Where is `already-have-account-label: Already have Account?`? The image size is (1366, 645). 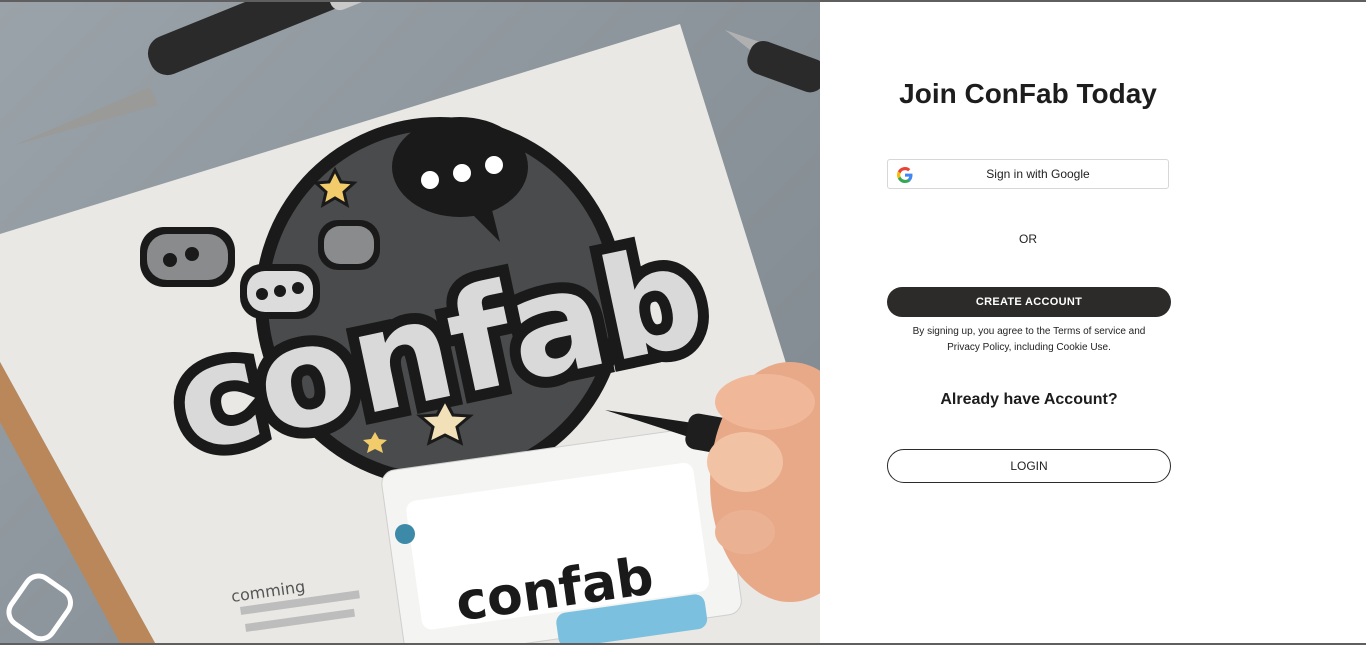 already-have-account-label: Already have Account? is located at coordinates (1029, 399).